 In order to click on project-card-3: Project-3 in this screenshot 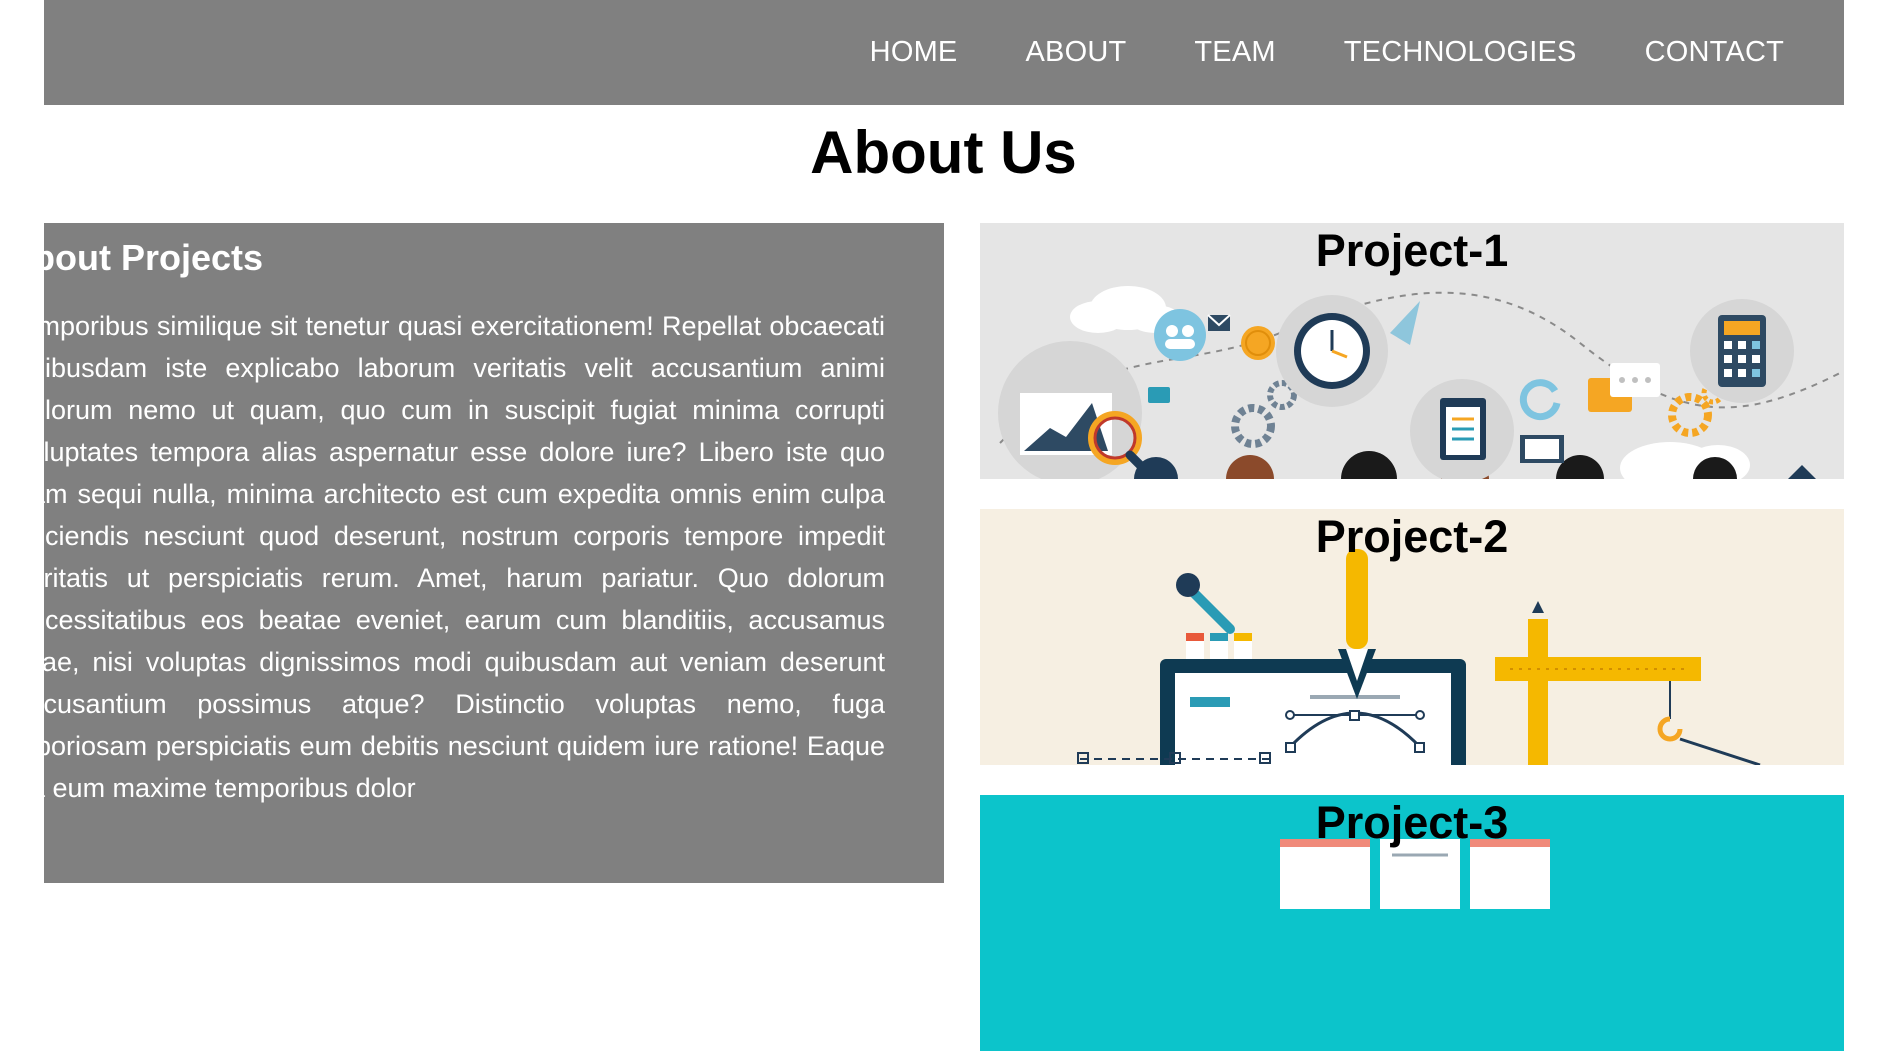, I will do `click(1412, 923)`.